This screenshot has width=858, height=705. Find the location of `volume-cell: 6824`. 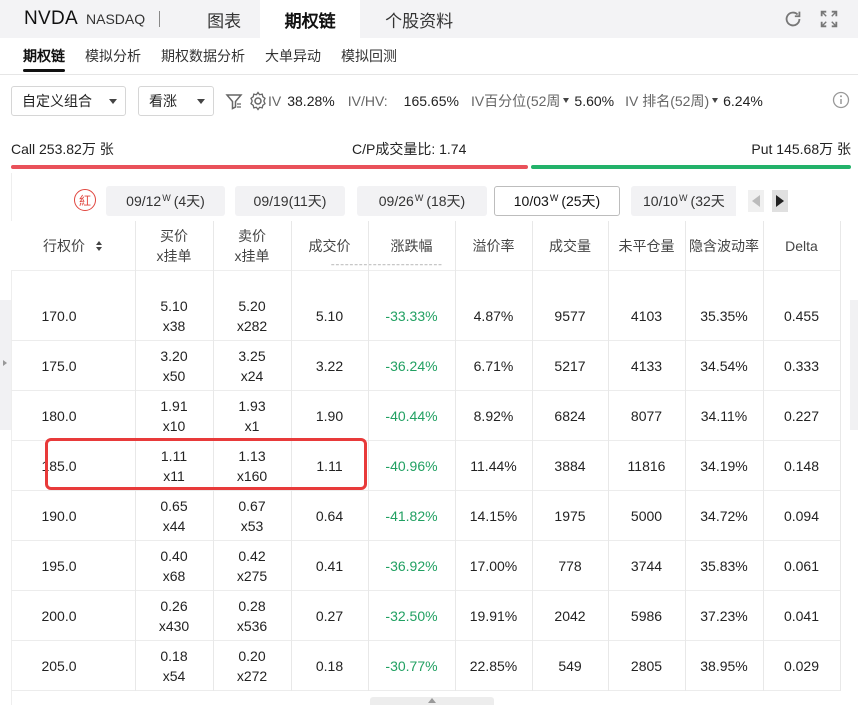

volume-cell: 6824 is located at coordinates (570, 416).